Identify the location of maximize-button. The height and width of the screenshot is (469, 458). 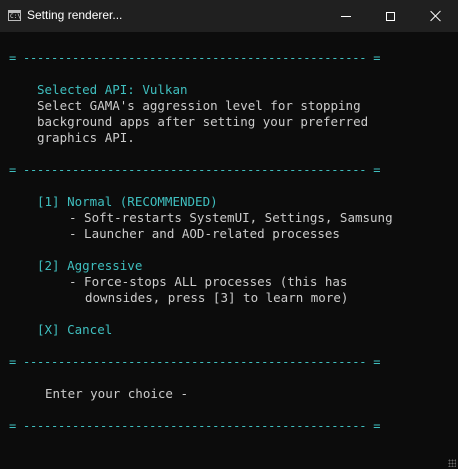
(390, 16).